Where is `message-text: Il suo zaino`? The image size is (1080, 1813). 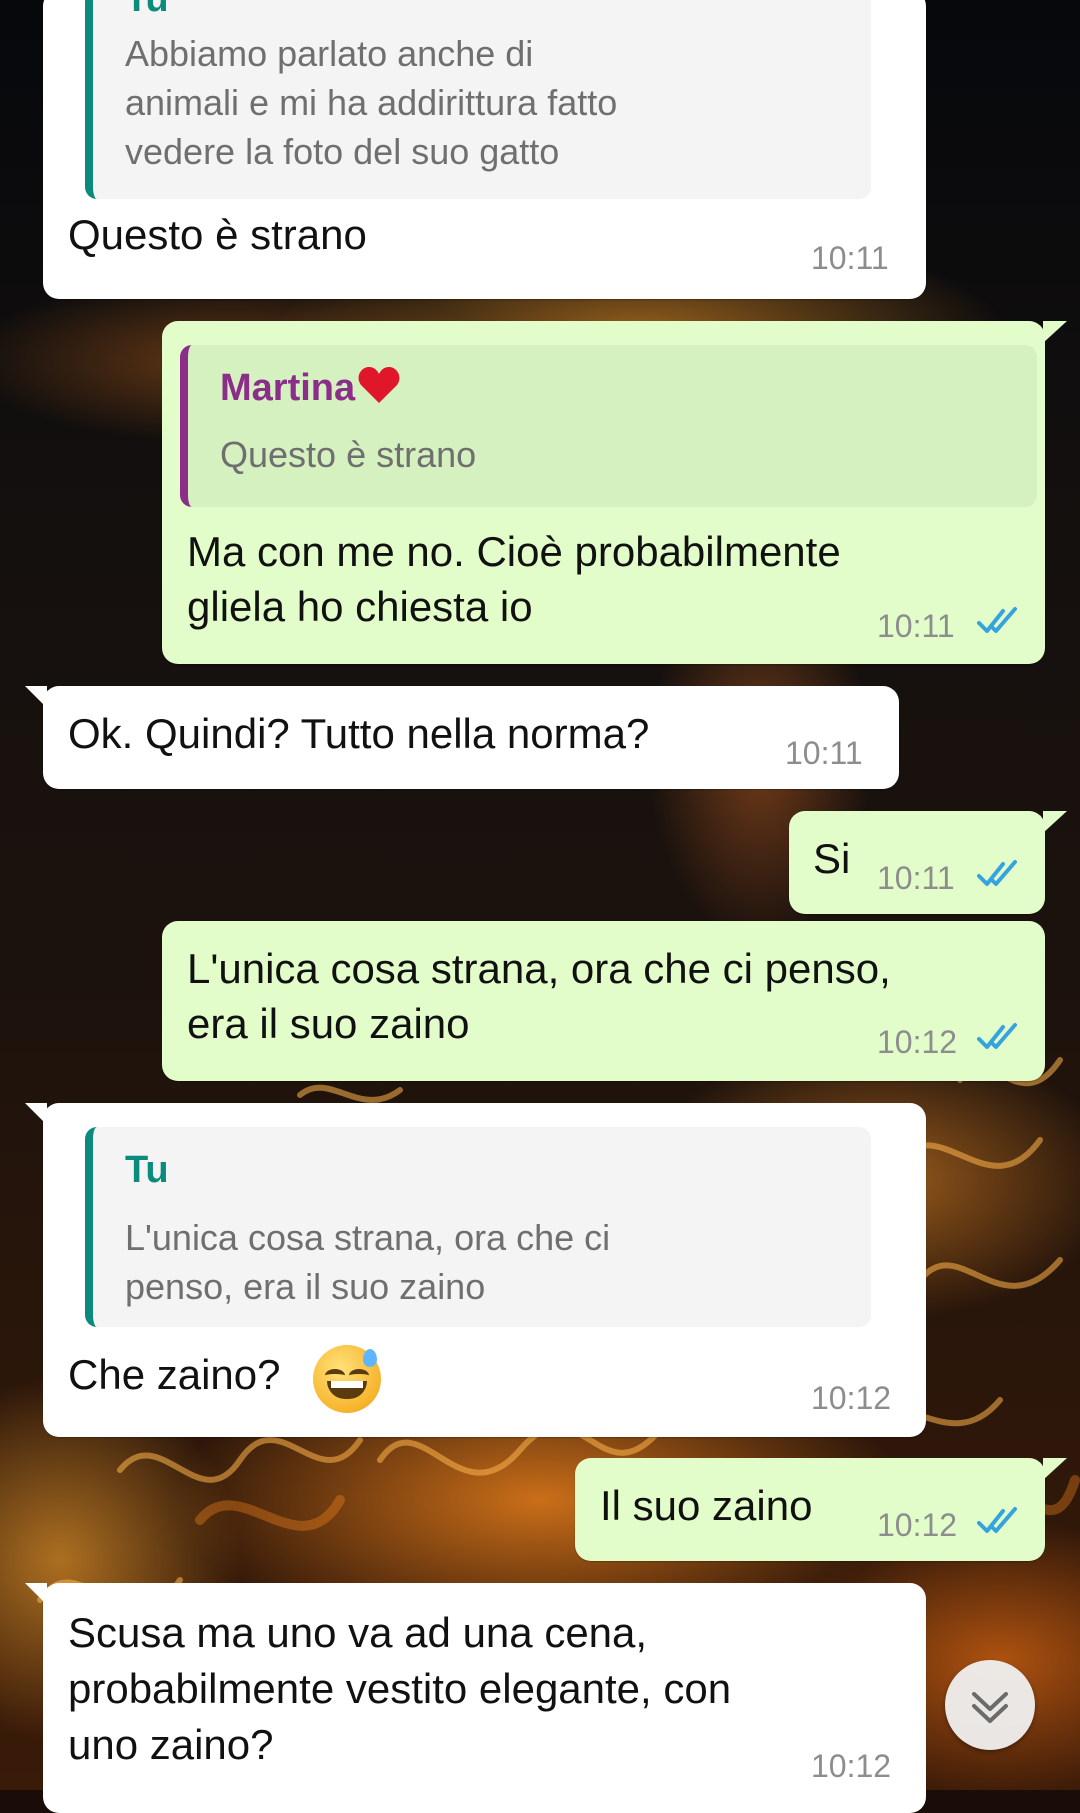
message-text: Il suo zaino is located at coordinates (706, 1505).